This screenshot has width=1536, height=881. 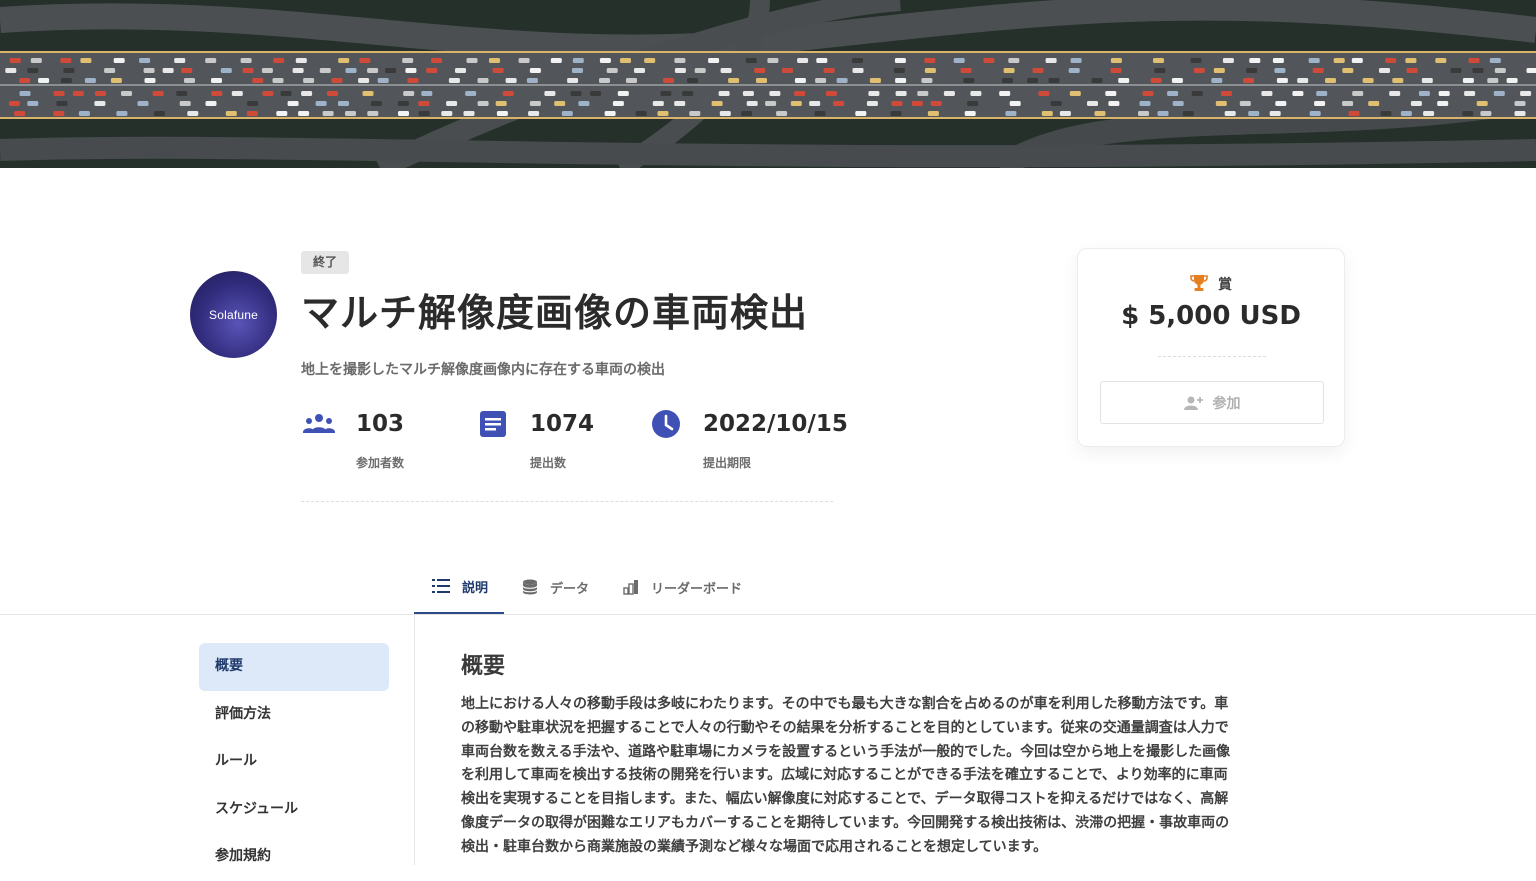 I want to click on status-badge: 終了, so click(x=325, y=262).